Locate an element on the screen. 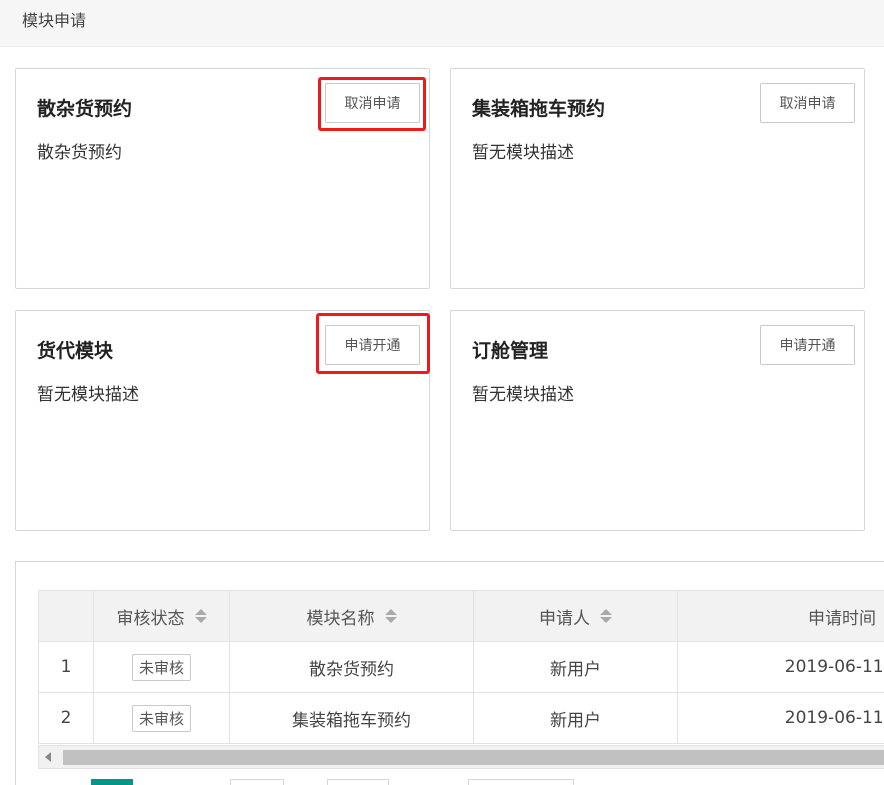  card-title: 散杂货预约 is located at coordinates (85, 109).